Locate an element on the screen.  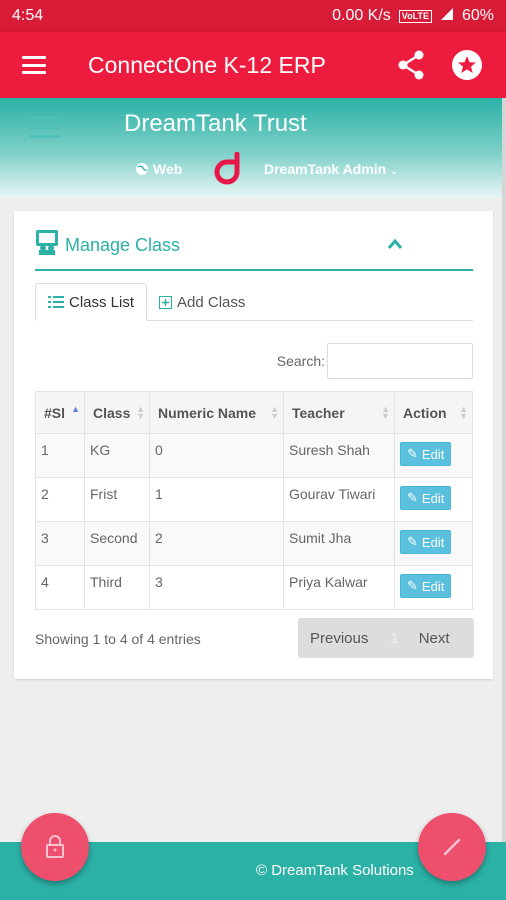
cell-class: KG is located at coordinates (117, 455).